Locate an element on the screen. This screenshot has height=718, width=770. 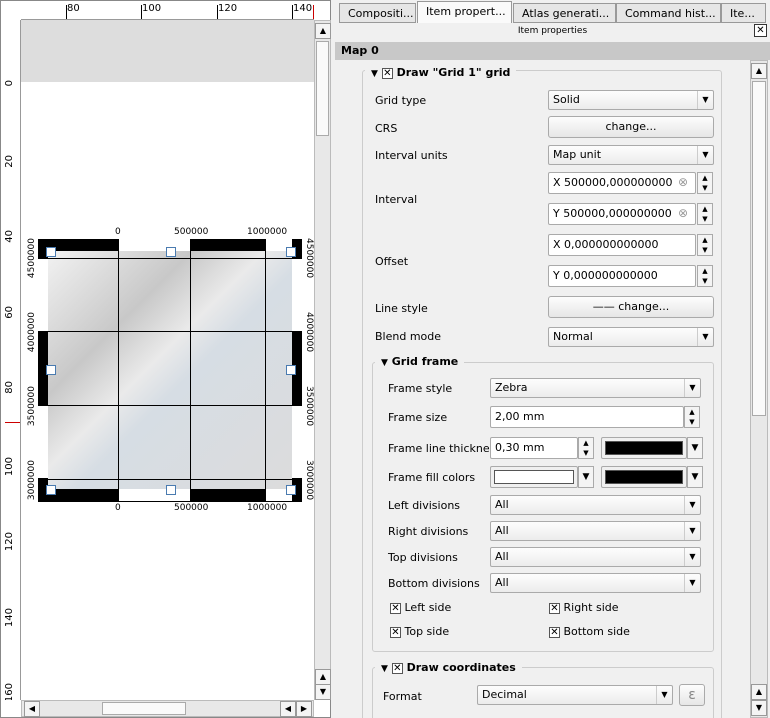
offset-y-input: Y 0,000000000000 is located at coordinates (622, 276).